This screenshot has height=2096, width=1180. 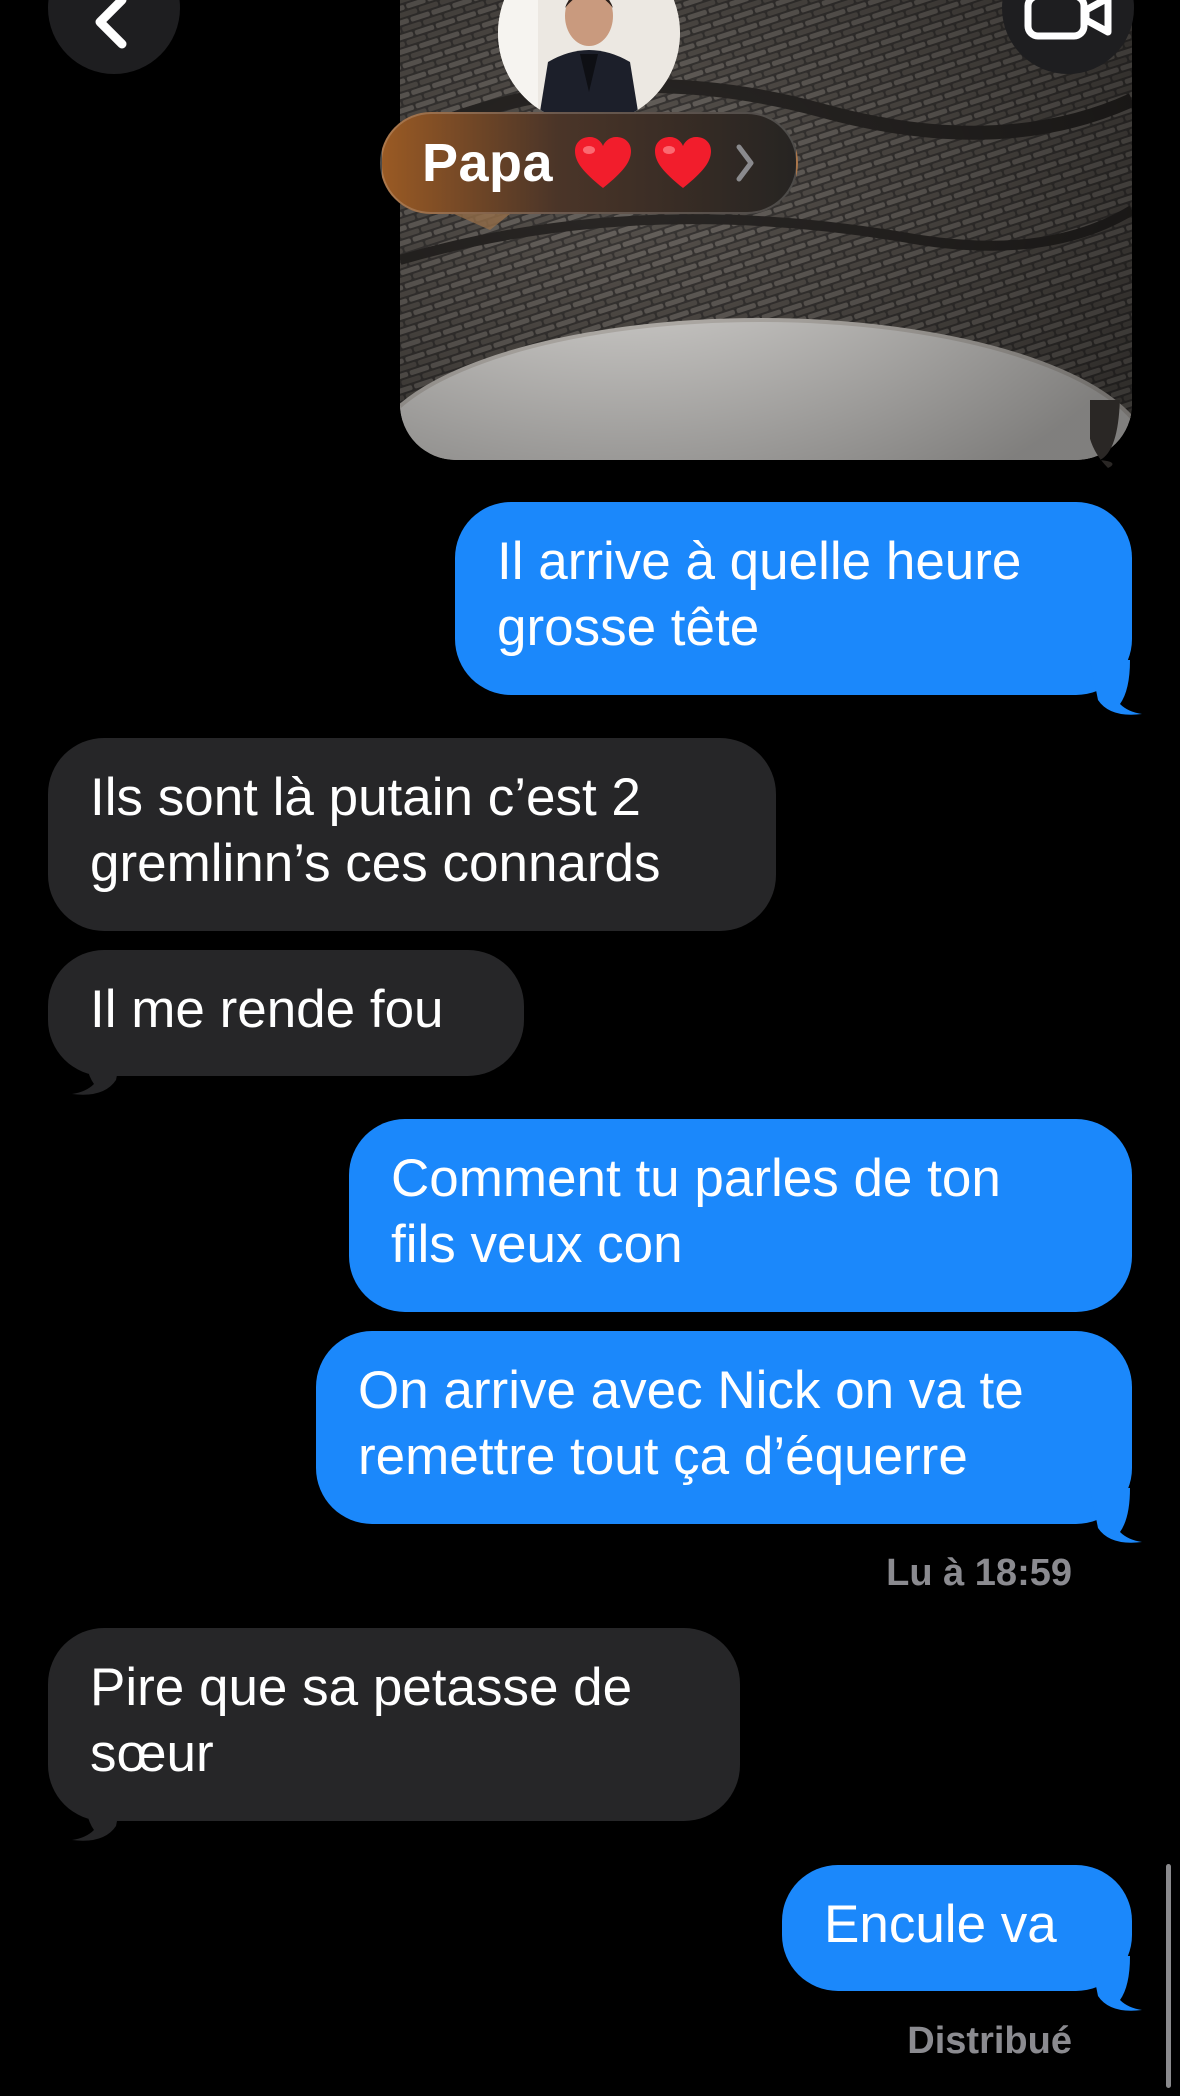 What do you see at coordinates (1105, 434) in the screenshot?
I see `photo-bubble-tail` at bounding box center [1105, 434].